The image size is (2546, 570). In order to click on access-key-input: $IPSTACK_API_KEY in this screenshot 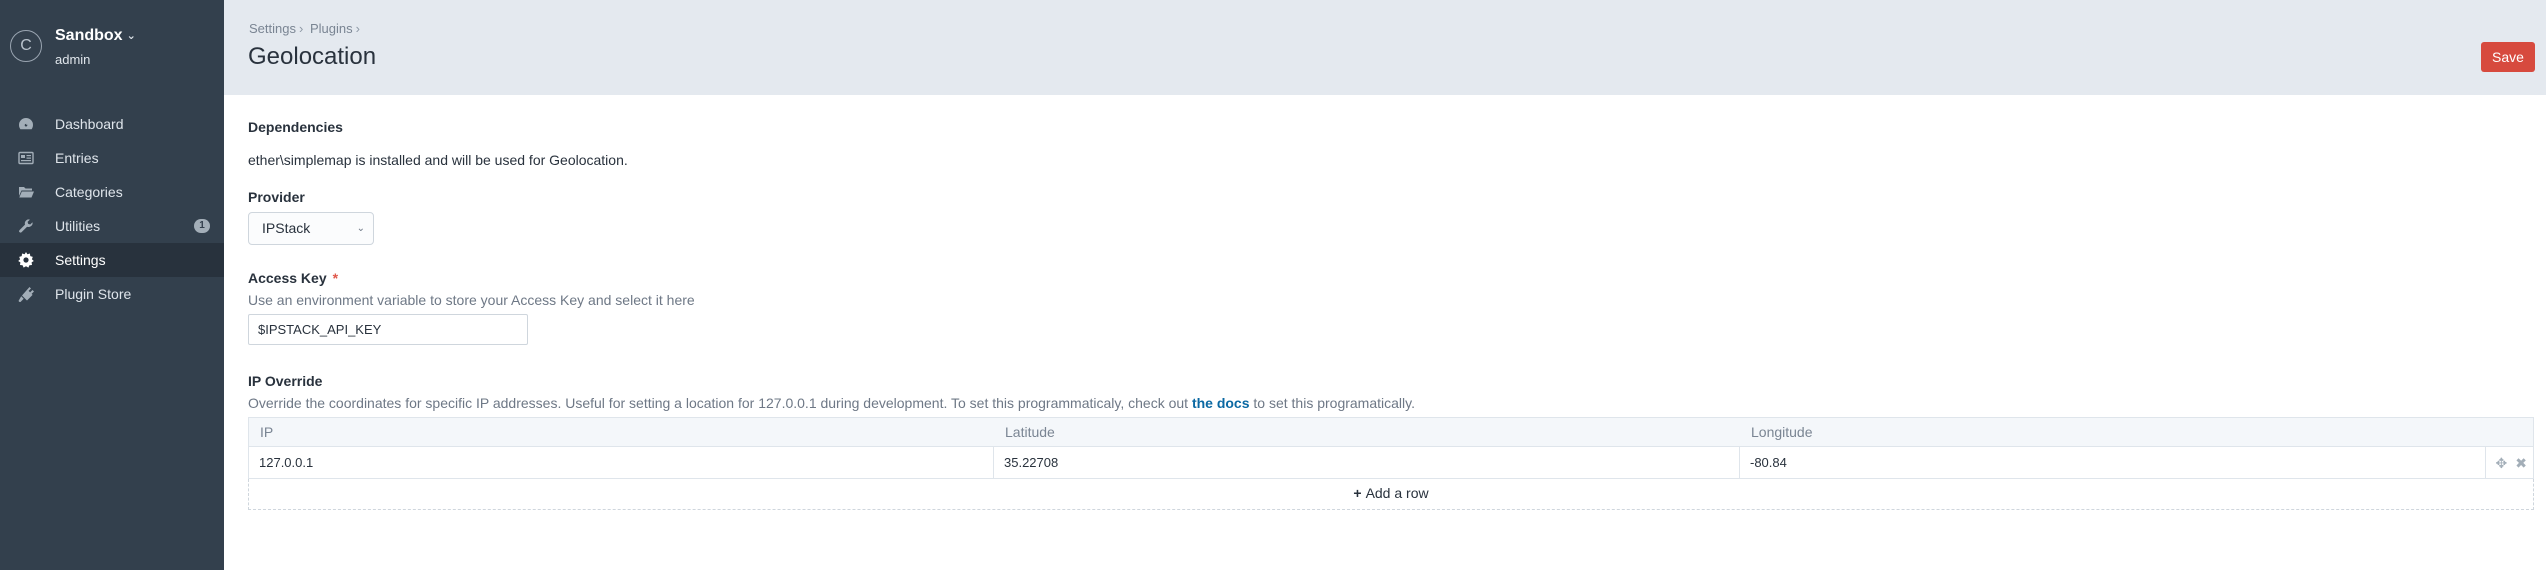, I will do `click(388, 329)`.